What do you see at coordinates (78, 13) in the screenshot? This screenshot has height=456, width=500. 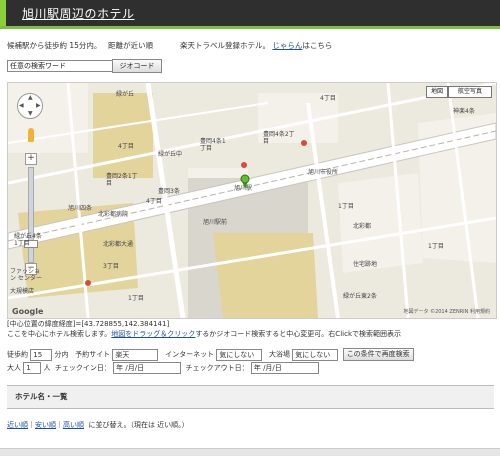 I see `page-title: 旭川駅周辺のホテル` at bounding box center [78, 13].